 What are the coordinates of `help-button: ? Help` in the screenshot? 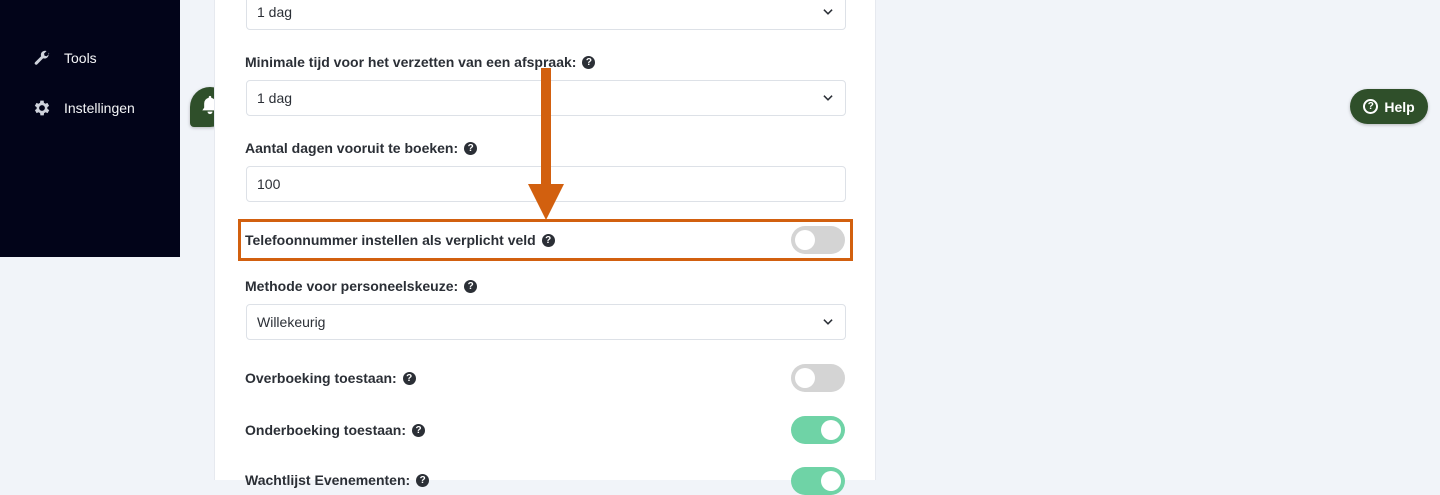 It's located at (1389, 106).